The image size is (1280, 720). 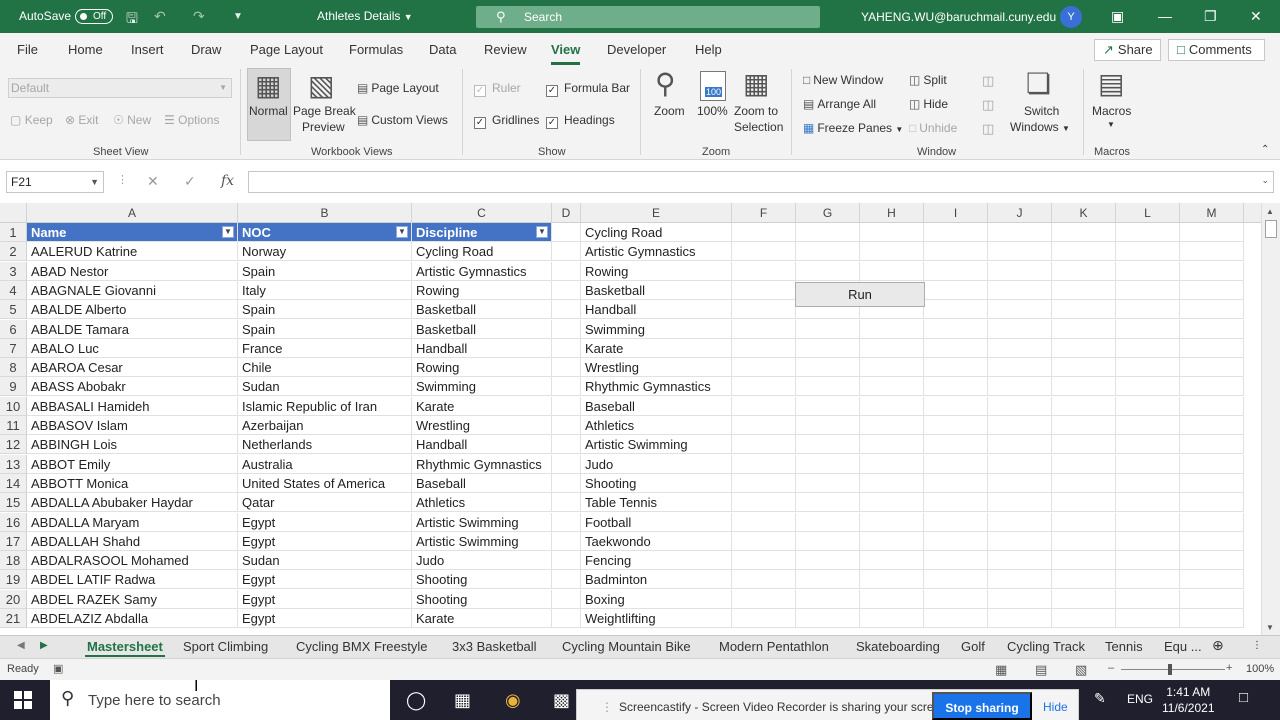 What do you see at coordinates (132, 271) in the screenshot?
I see `cell-a3: ABAD Nestor` at bounding box center [132, 271].